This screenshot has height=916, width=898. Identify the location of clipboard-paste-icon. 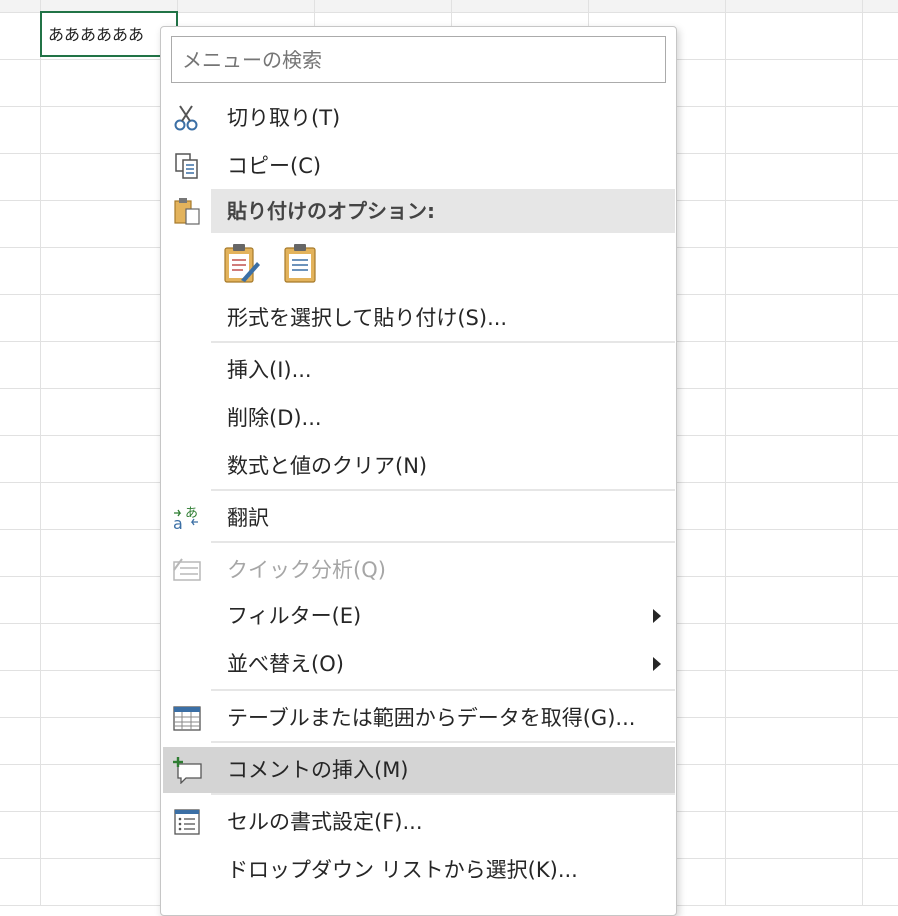
(187, 211).